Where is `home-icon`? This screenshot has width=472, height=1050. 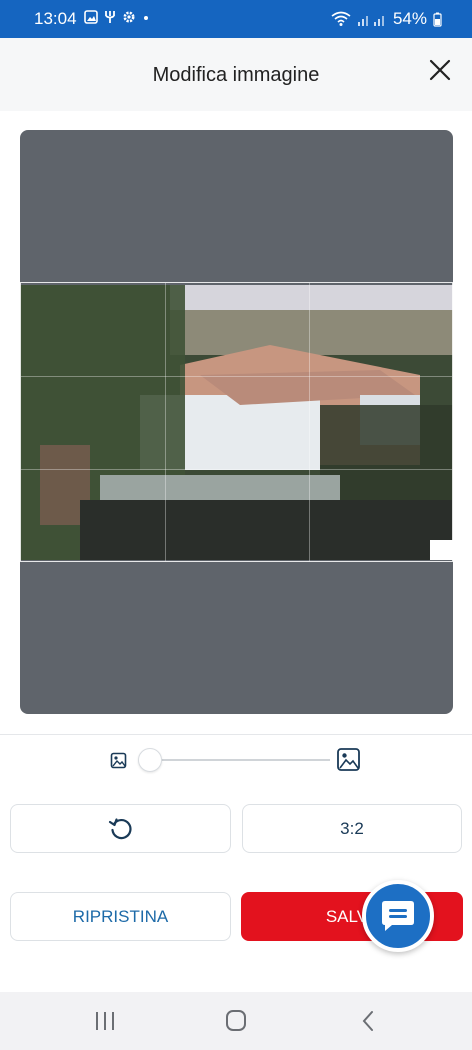
home-icon is located at coordinates (236, 1021).